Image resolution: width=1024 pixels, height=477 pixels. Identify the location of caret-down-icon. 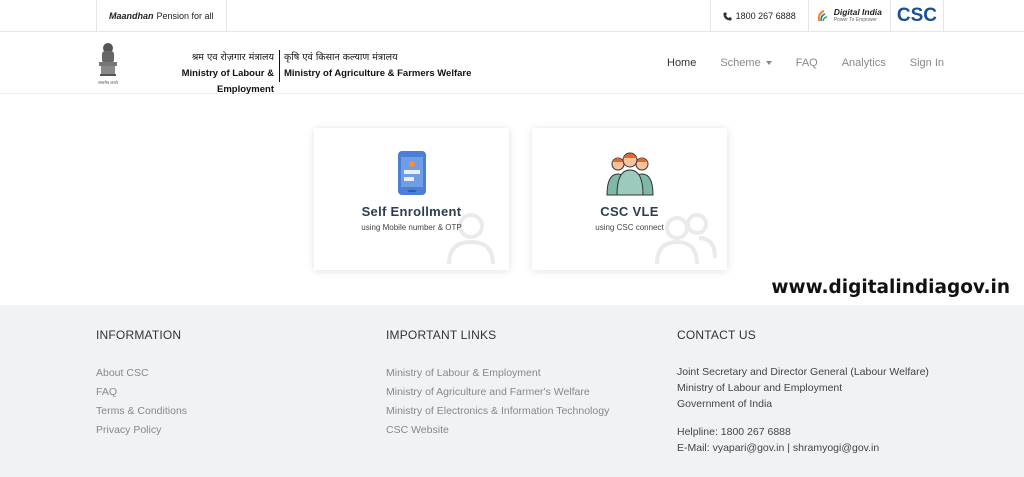
(768, 63).